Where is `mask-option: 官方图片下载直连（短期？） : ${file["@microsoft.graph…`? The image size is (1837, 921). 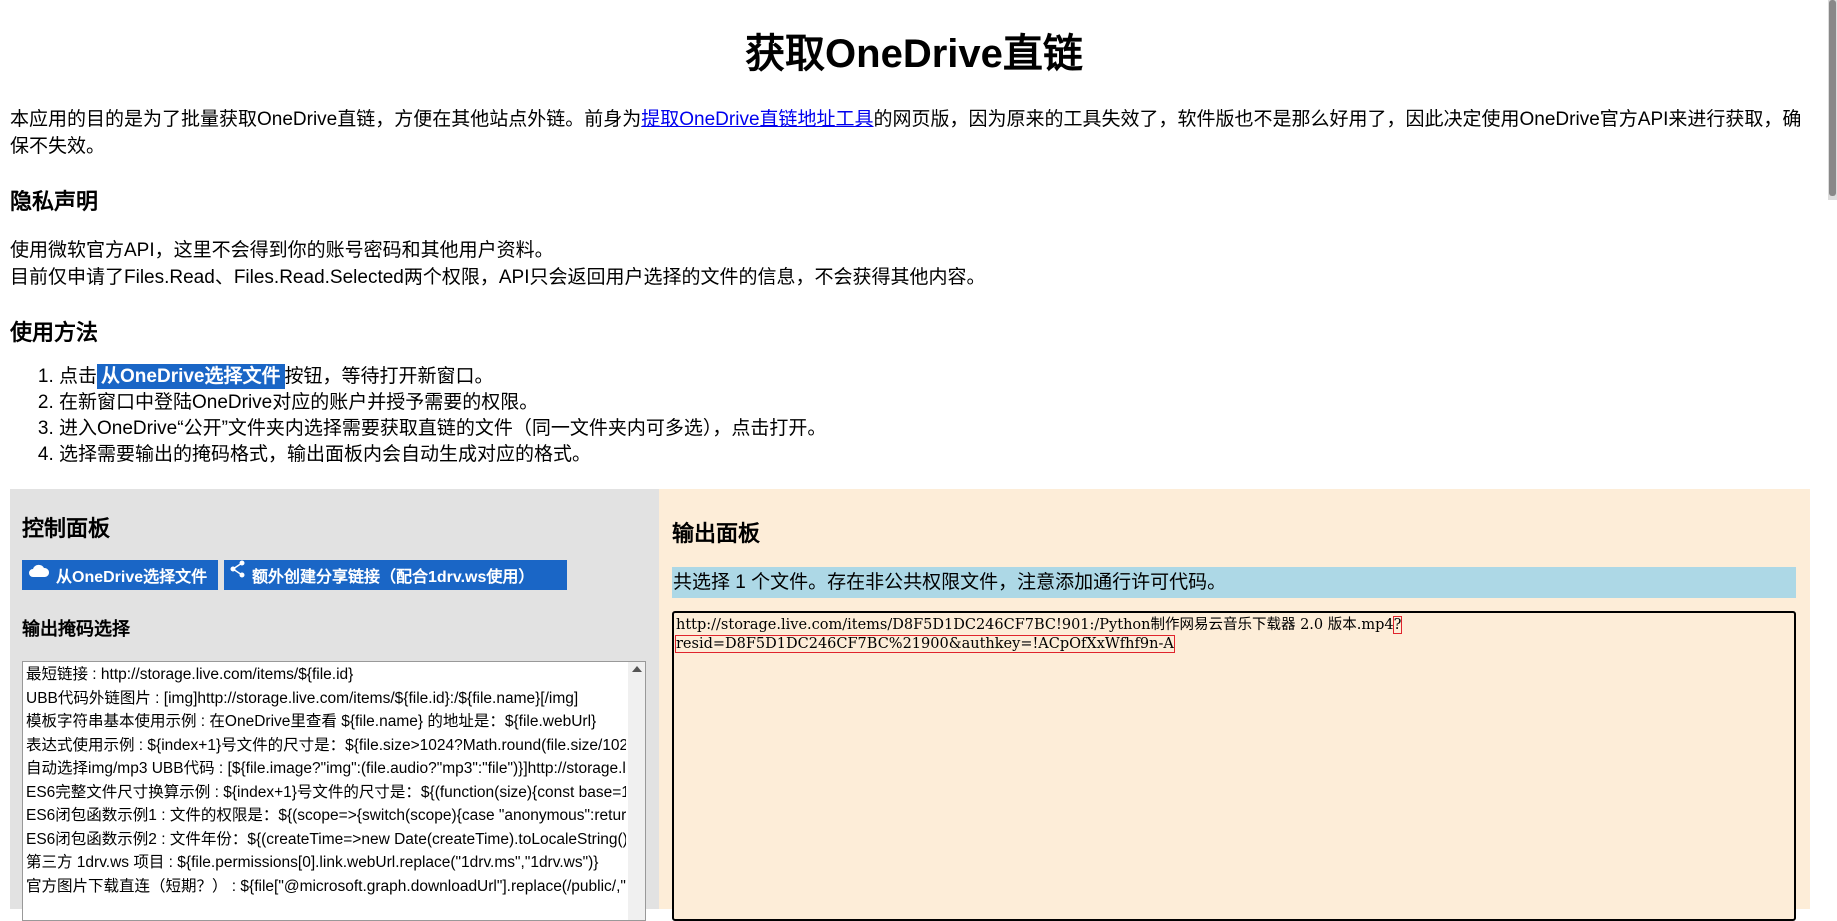
mask-option: 官方图片下载直连（短期？） : ${file["@microsoft.graph… is located at coordinates (324, 887).